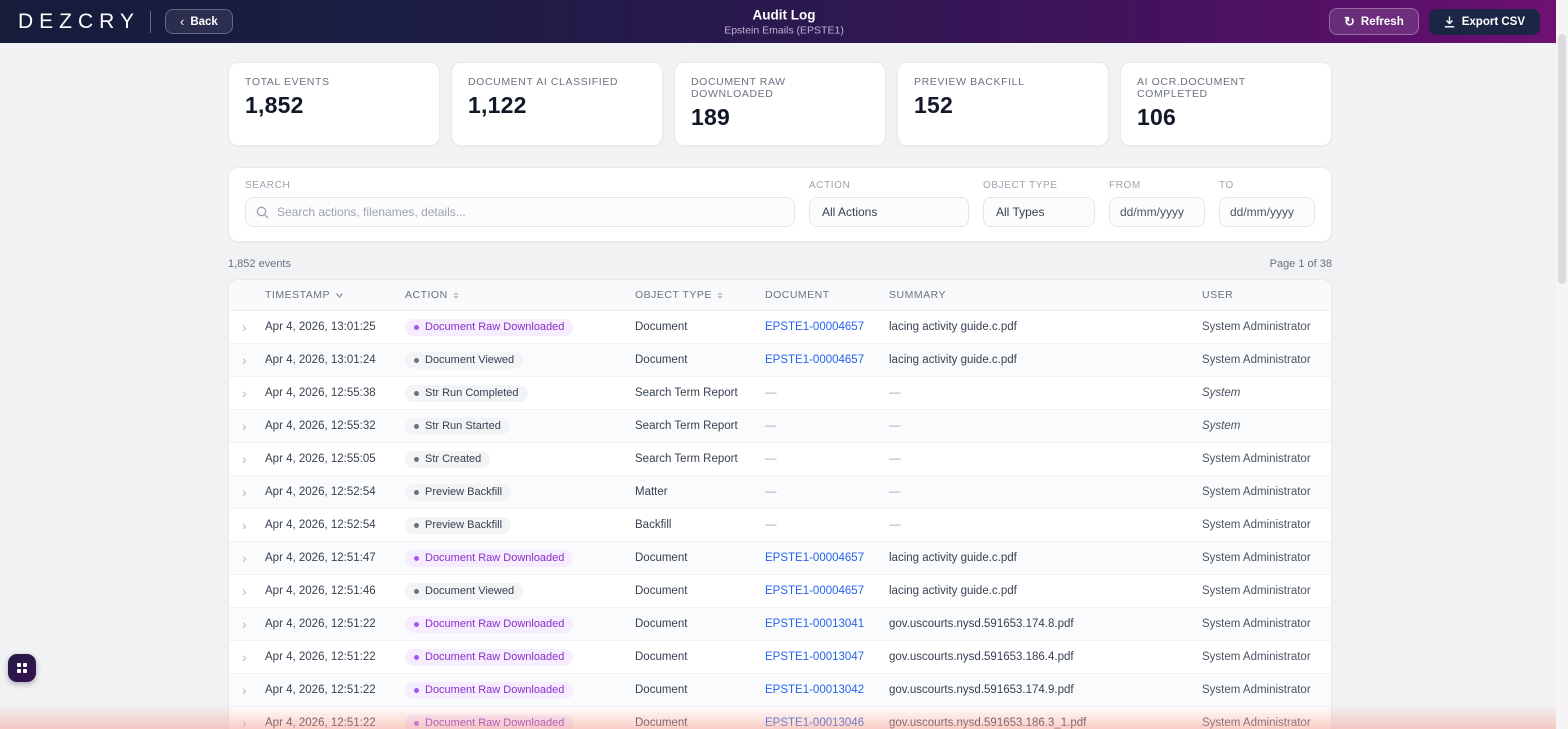 This screenshot has height=729, width=1568. What do you see at coordinates (1484, 21) in the screenshot?
I see `export-csv-button: Export CSV` at bounding box center [1484, 21].